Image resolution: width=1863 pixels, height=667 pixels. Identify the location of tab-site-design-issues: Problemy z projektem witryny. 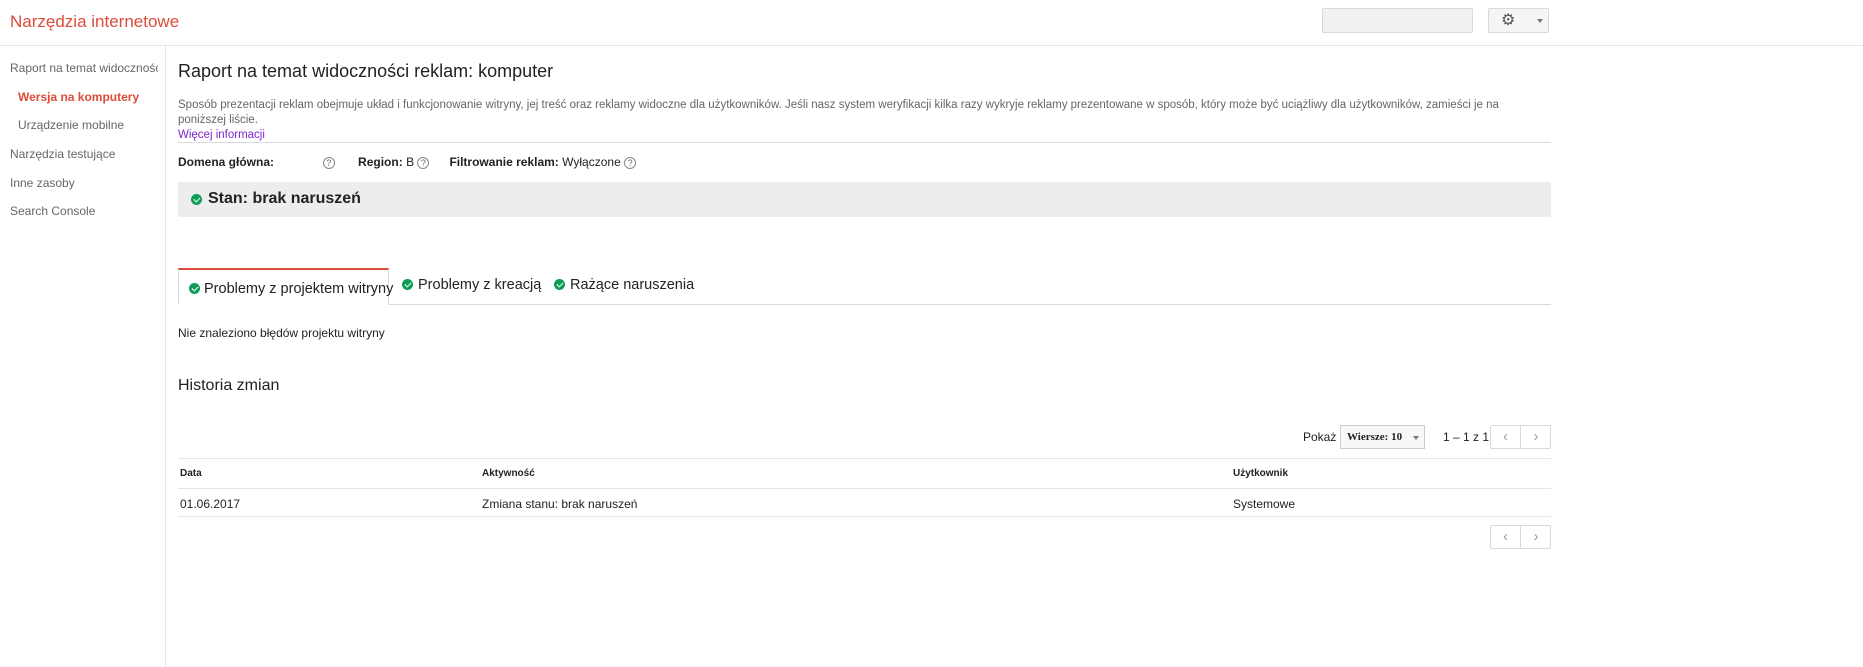
(285, 286).